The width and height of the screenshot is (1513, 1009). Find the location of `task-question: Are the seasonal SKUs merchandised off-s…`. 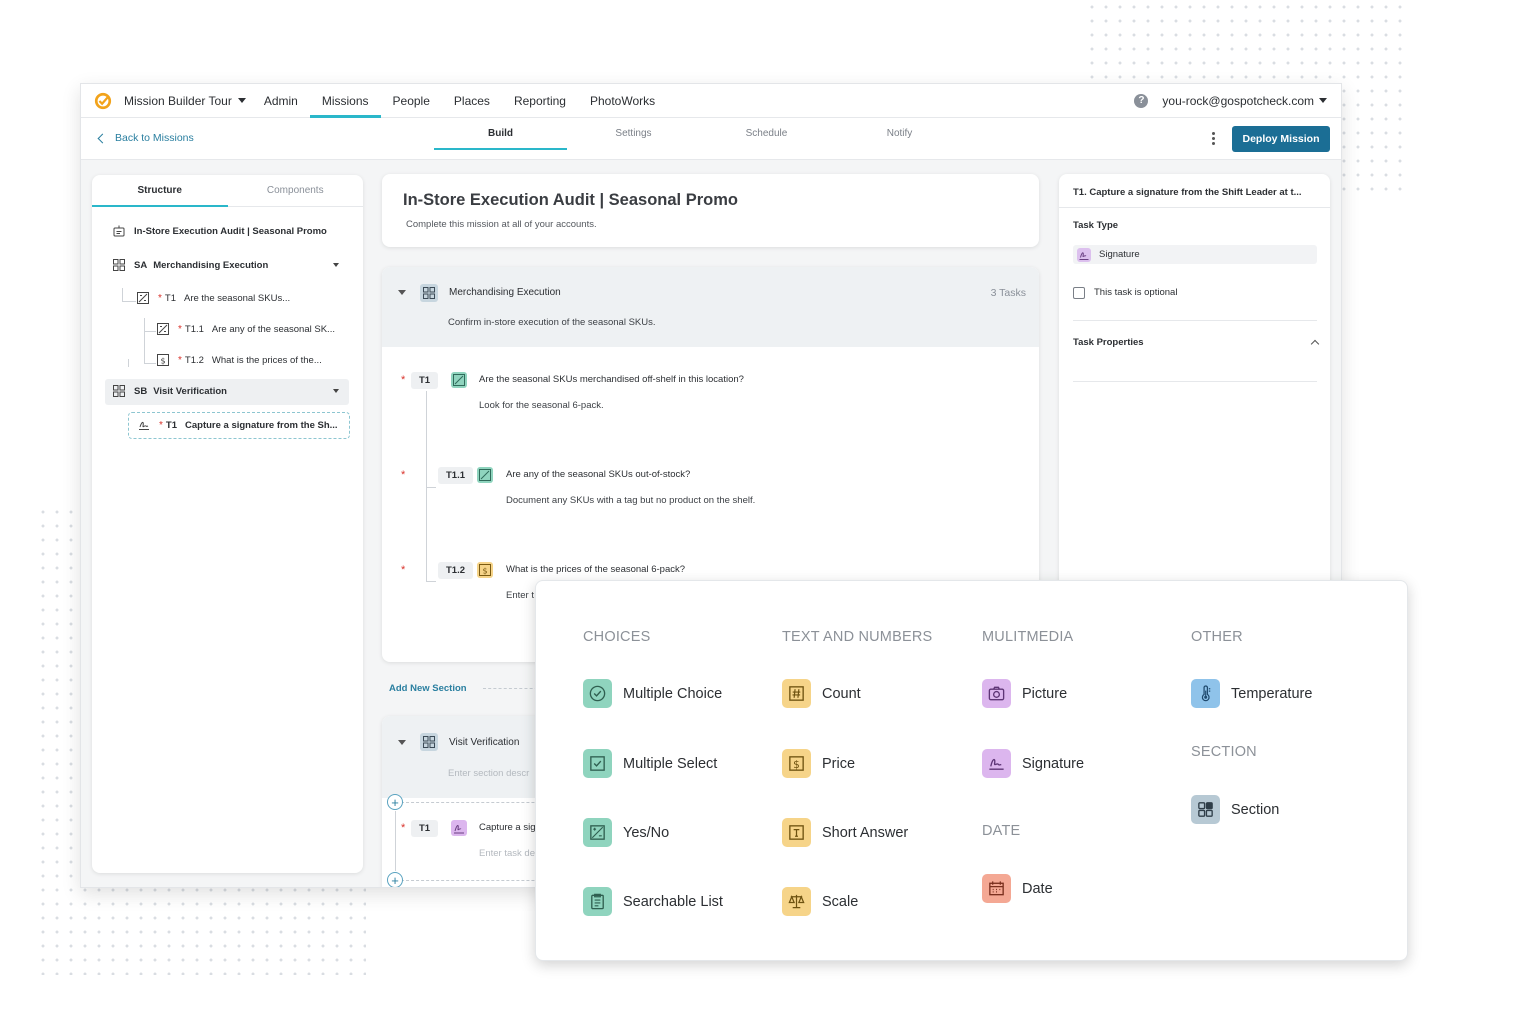

task-question: Are the seasonal SKUs merchandised off-s… is located at coordinates (611, 379).